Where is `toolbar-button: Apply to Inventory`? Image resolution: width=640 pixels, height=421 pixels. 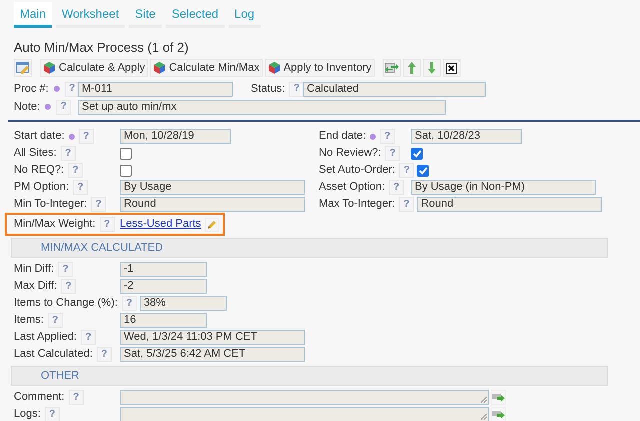 toolbar-button: Apply to Inventory is located at coordinates (319, 68).